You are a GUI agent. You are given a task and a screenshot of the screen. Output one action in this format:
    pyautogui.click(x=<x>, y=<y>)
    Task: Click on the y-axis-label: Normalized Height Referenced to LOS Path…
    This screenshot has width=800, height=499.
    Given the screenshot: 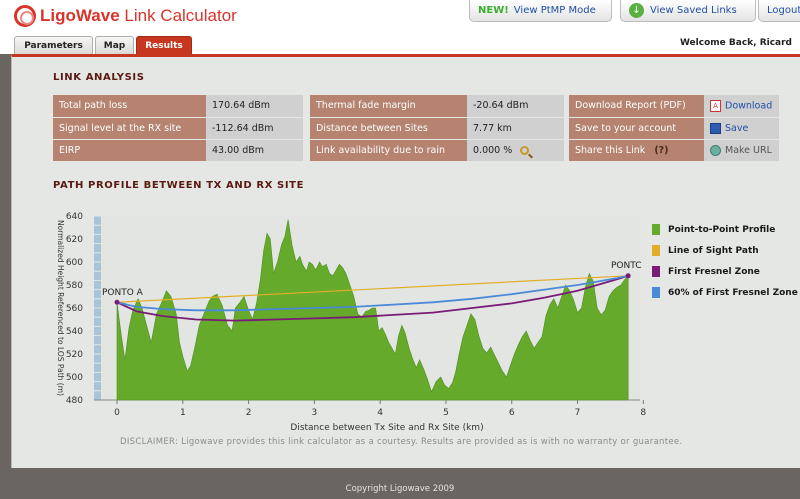 What is the action you would take?
    pyautogui.click(x=60, y=308)
    